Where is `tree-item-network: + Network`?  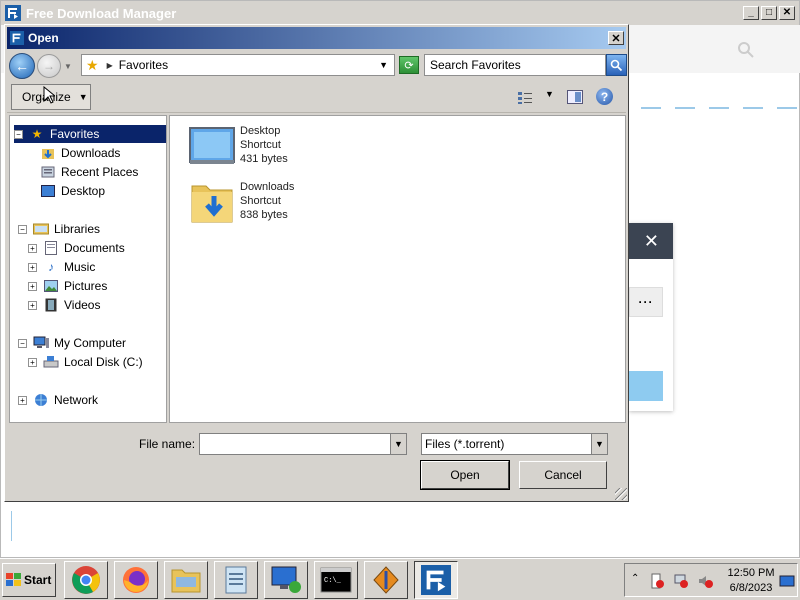 tree-item-network: + Network is located at coordinates (58, 400).